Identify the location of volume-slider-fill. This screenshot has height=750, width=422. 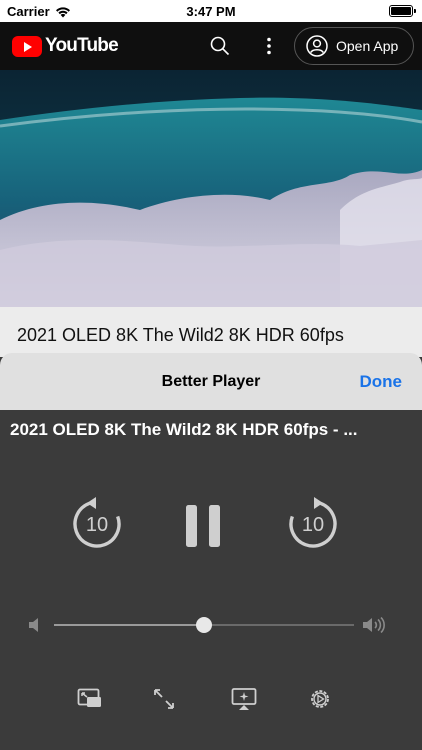
(129, 625).